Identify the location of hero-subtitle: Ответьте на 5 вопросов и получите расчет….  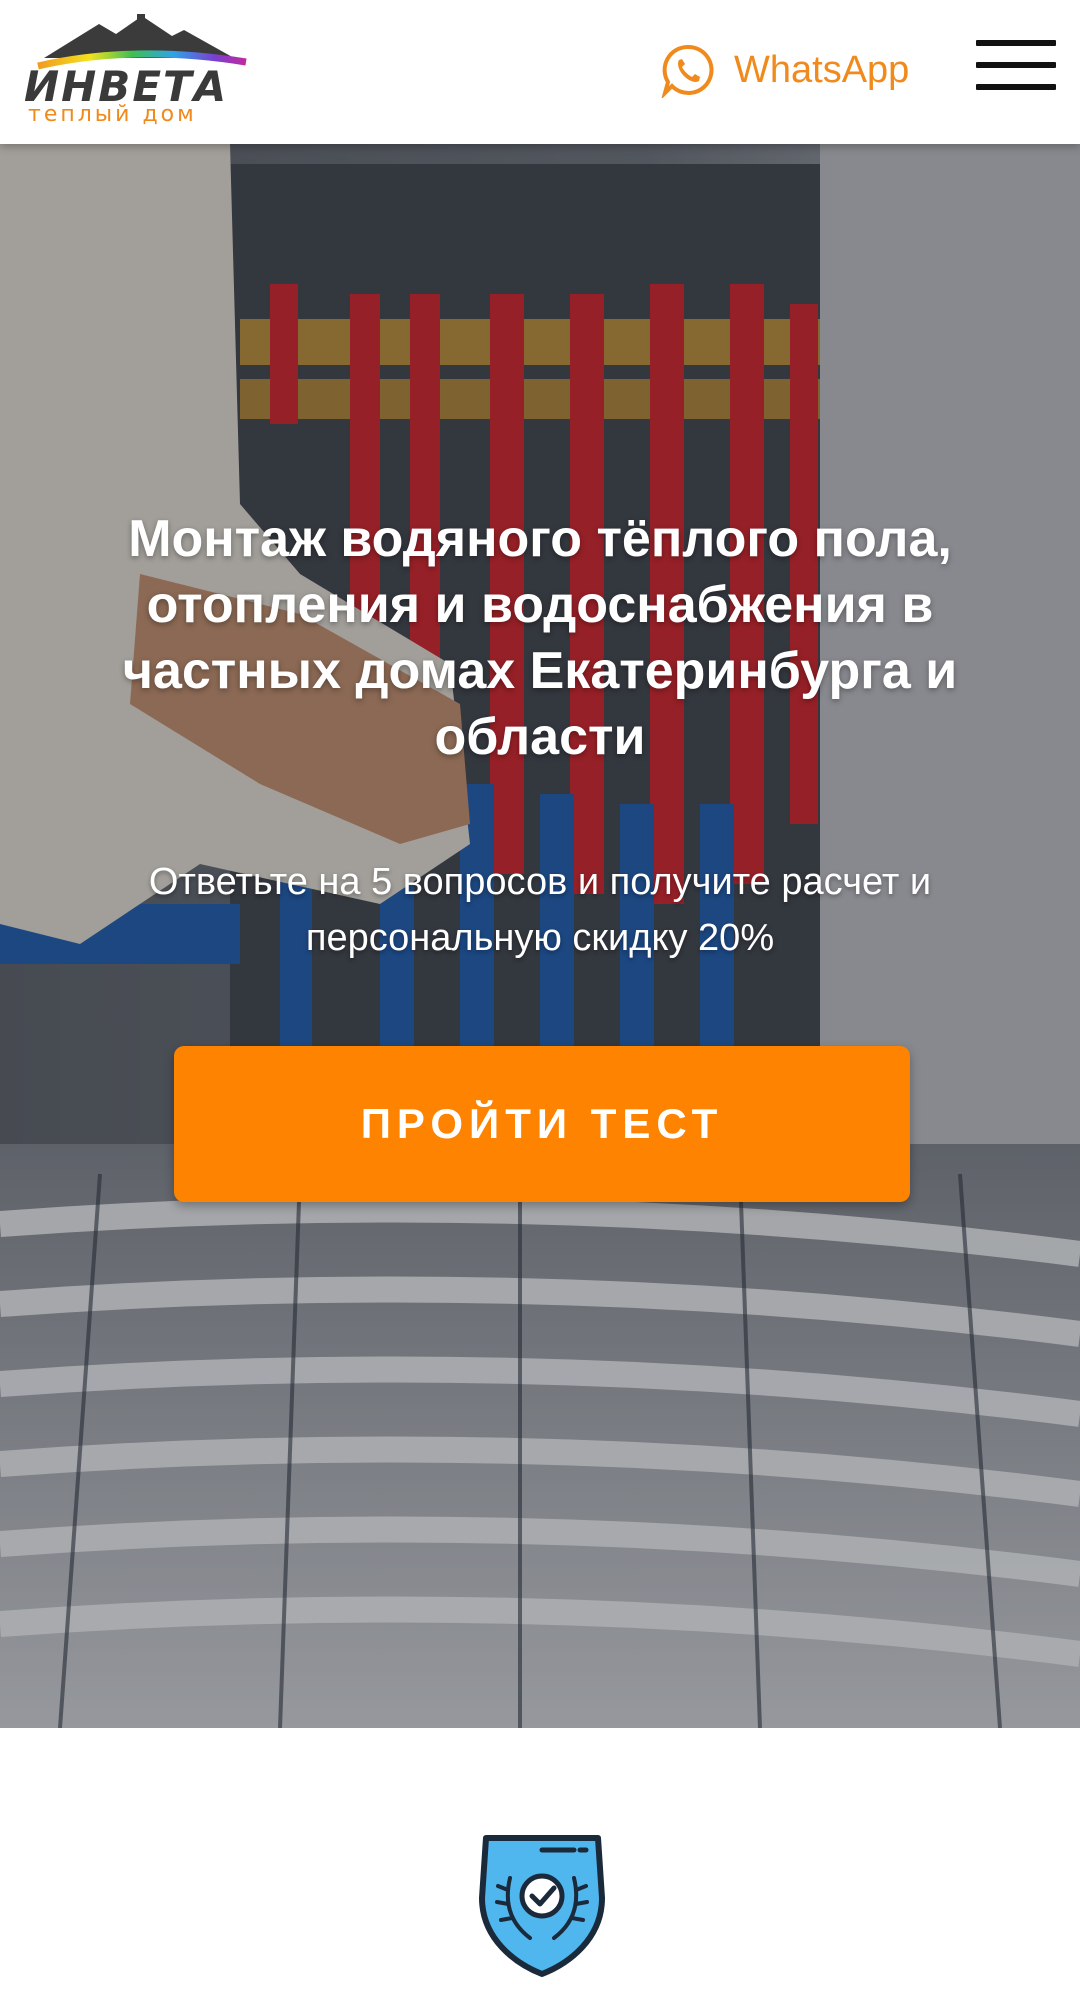
(540, 910).